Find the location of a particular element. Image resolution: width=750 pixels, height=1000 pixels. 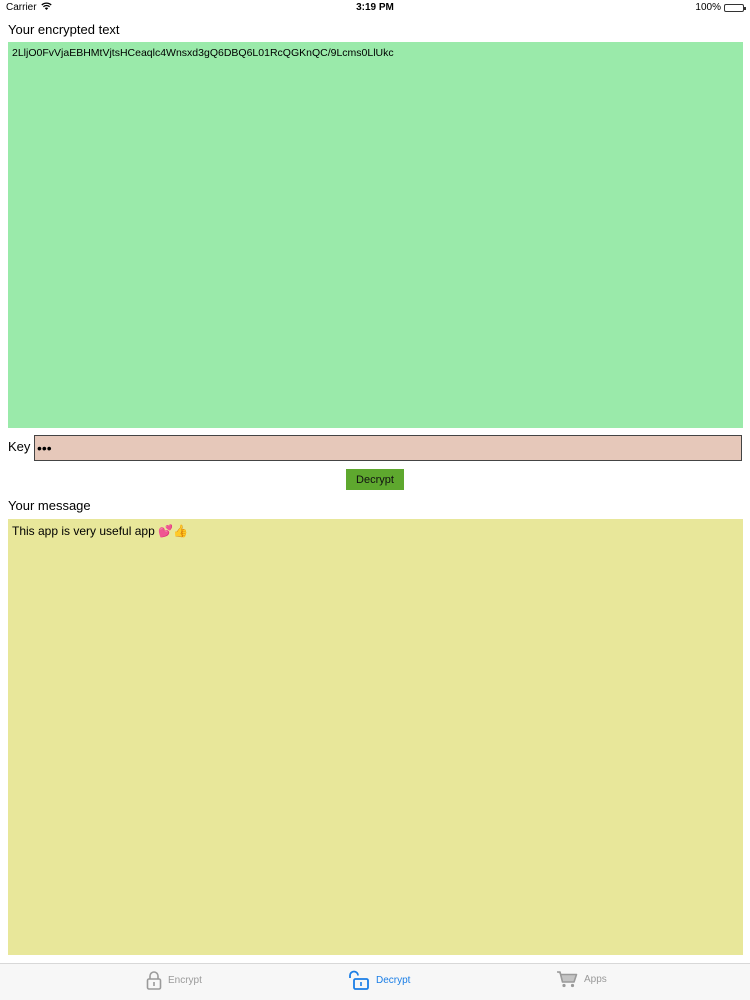

status-time: 3:19 PM is located at coordinates (375, 7).